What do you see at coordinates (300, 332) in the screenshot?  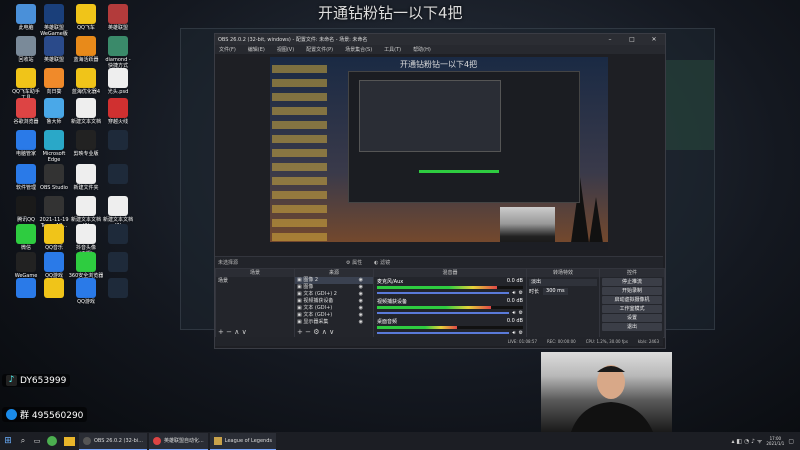 I see `add-source-icon: +` at bounding box center [300, 332].